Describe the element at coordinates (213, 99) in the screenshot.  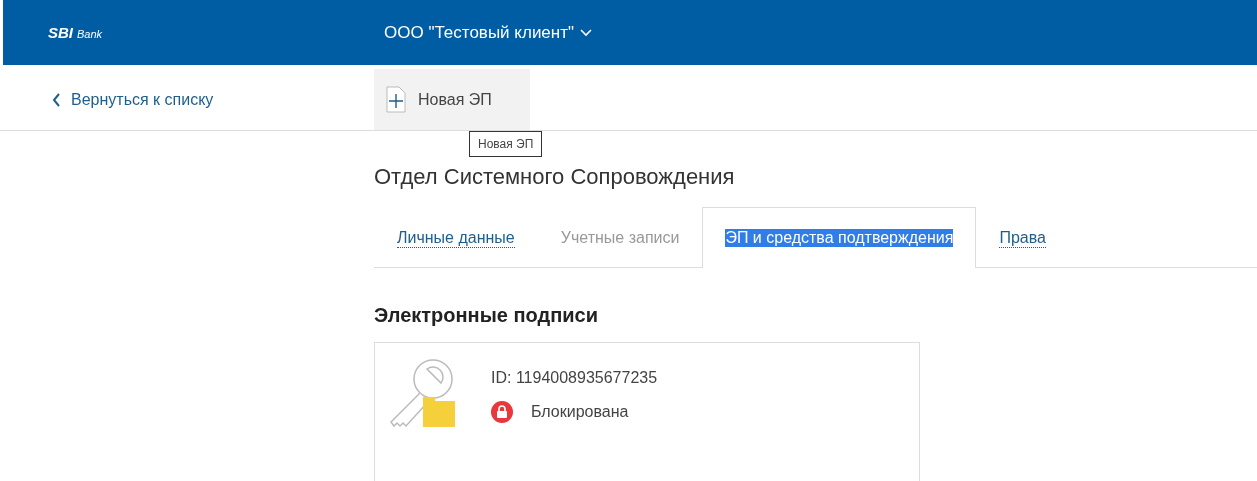
I see `back-link: Вернуться к списку` at that location.